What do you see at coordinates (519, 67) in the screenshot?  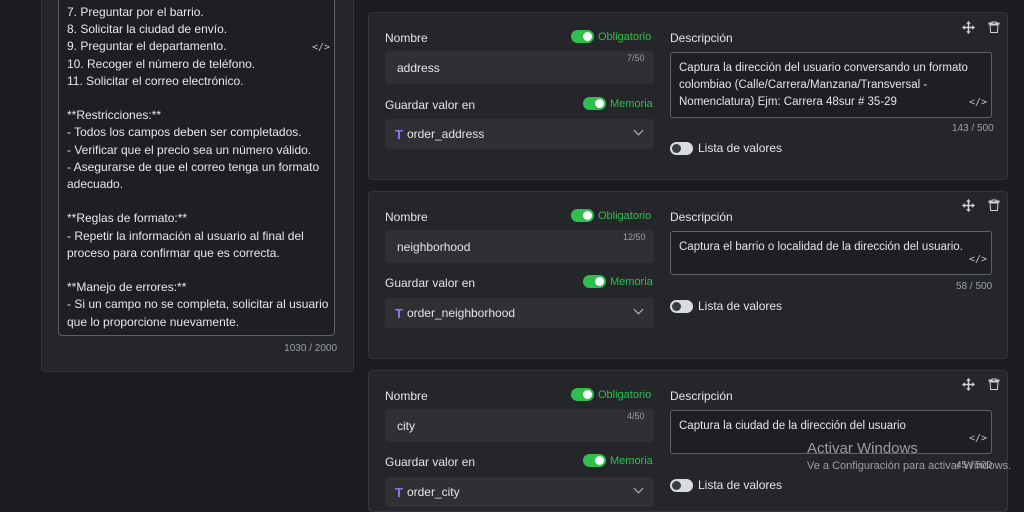 I see `name-input: address` at bounding box center [519, 67].